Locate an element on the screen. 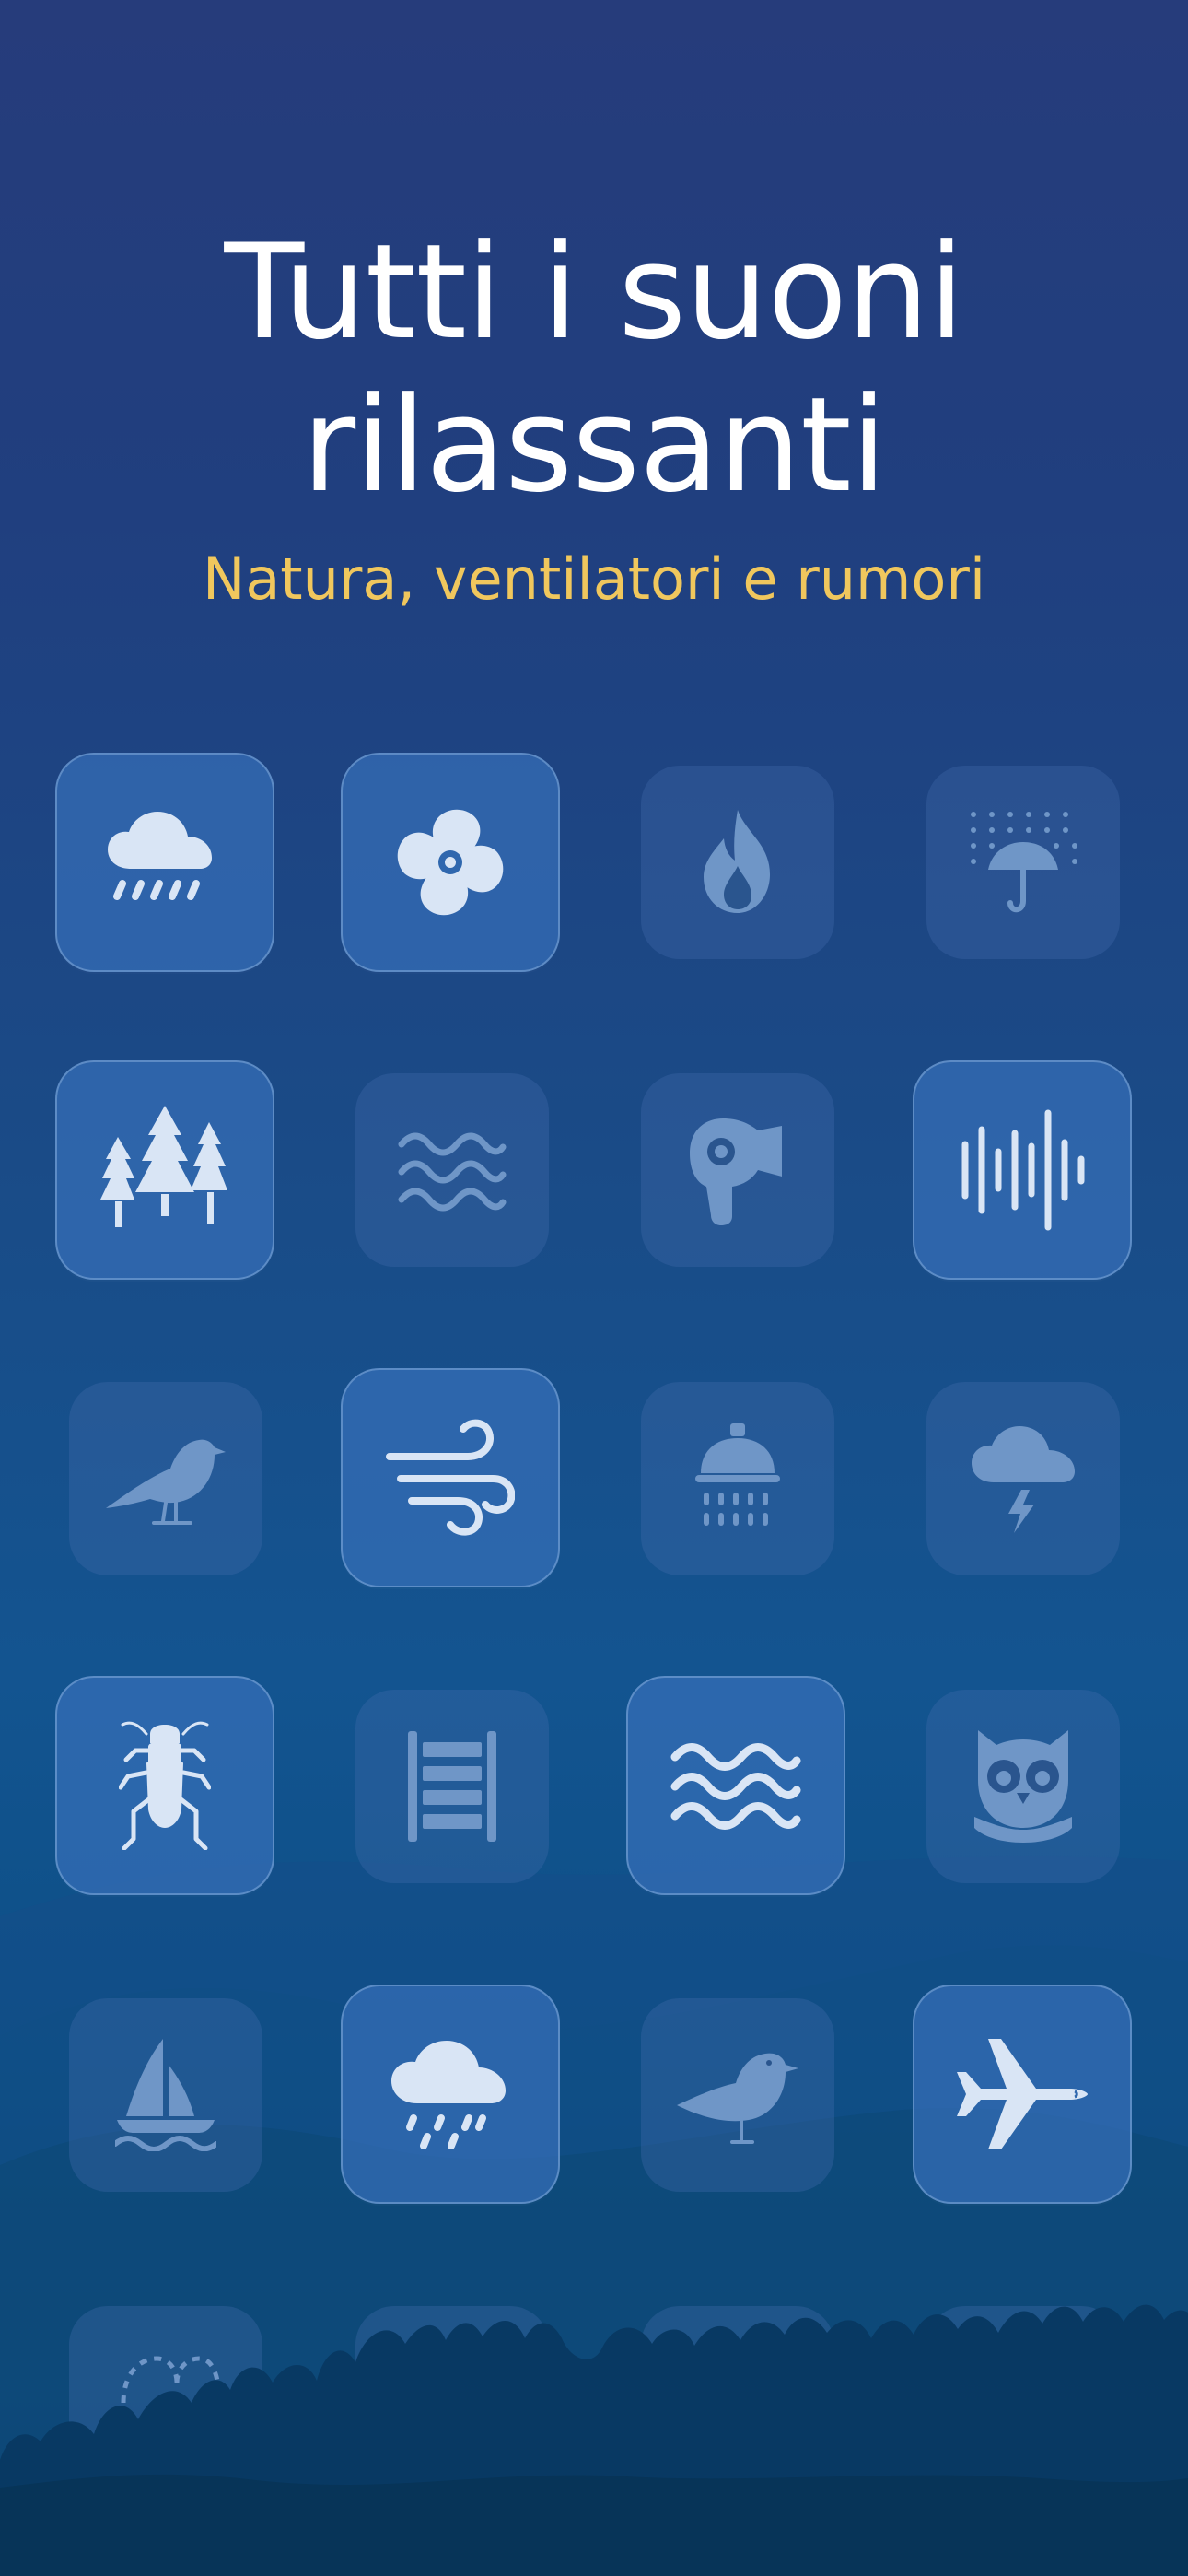 The height and width of the screenshot is (2576, 1188). airplane-icon is located at coordinates (1022, 2094).